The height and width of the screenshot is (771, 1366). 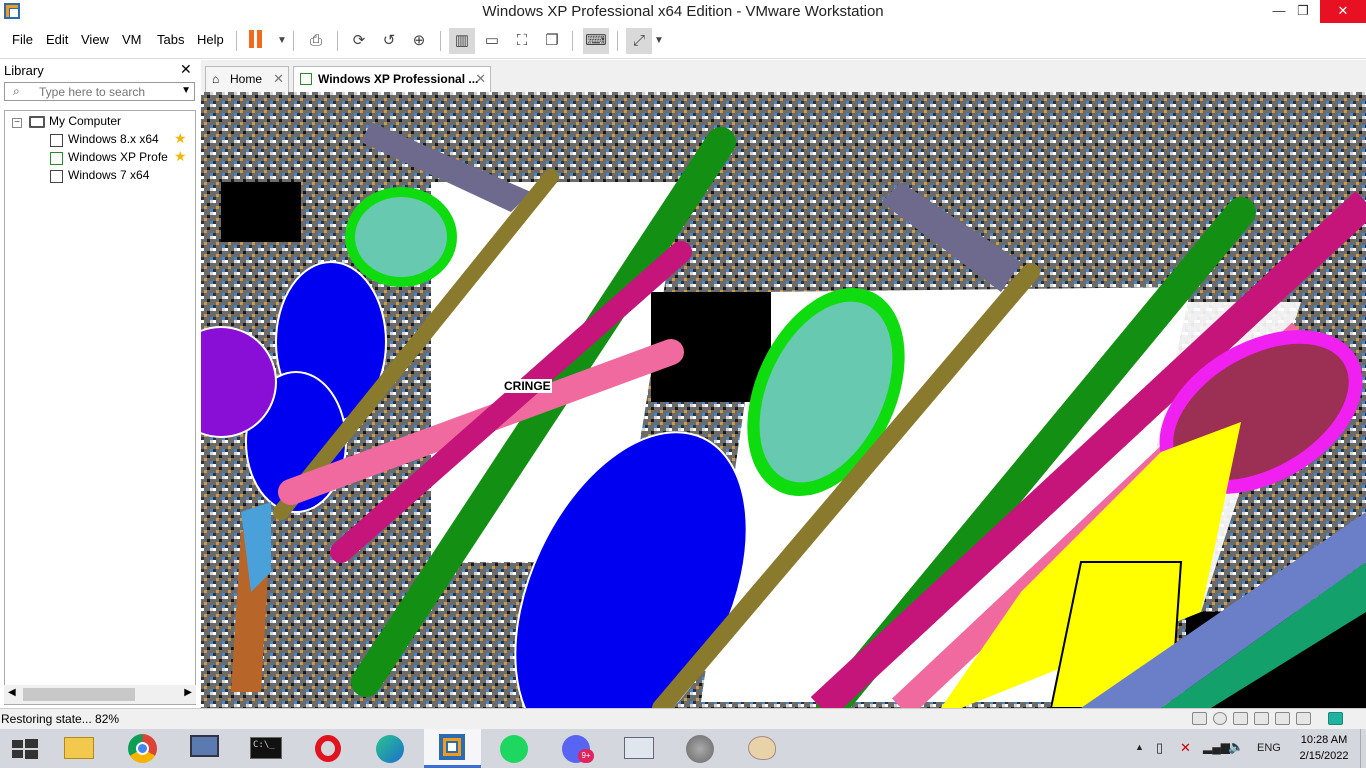 I want to click on remote-desktop-icon, so click(x=204, y=746).